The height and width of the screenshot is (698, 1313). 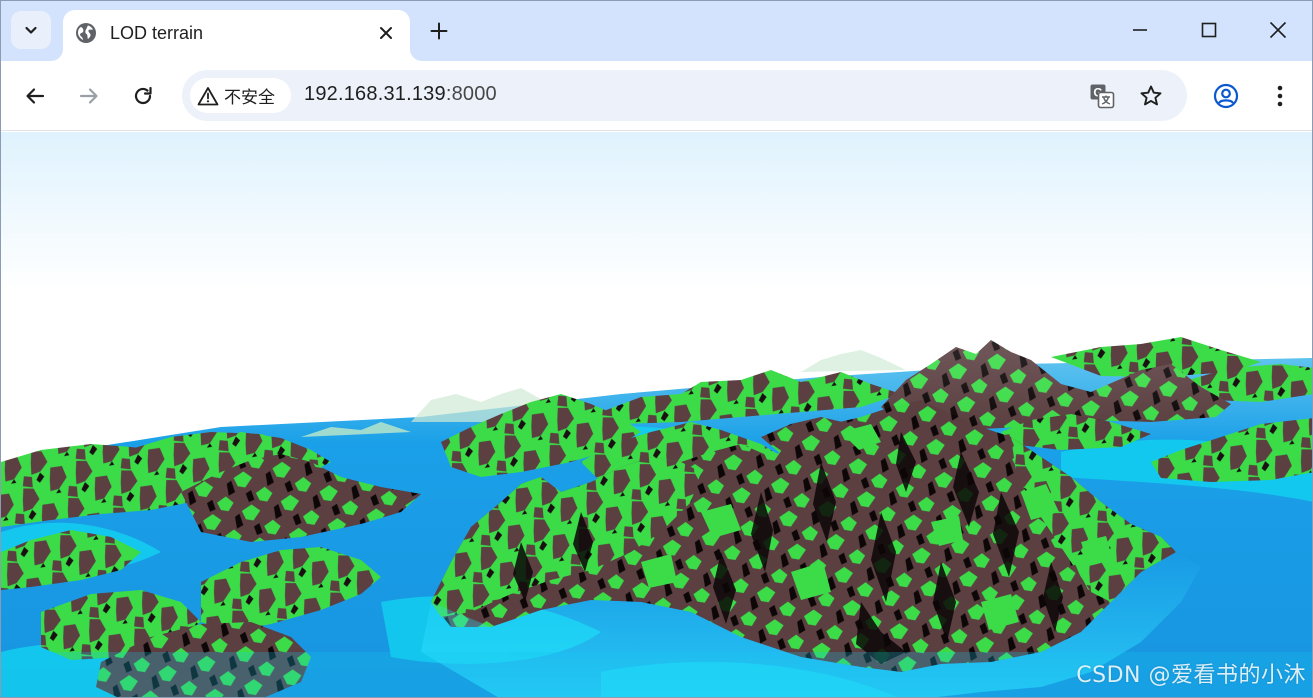 I want to click on tab-close-button, so click(x=386, y=33).